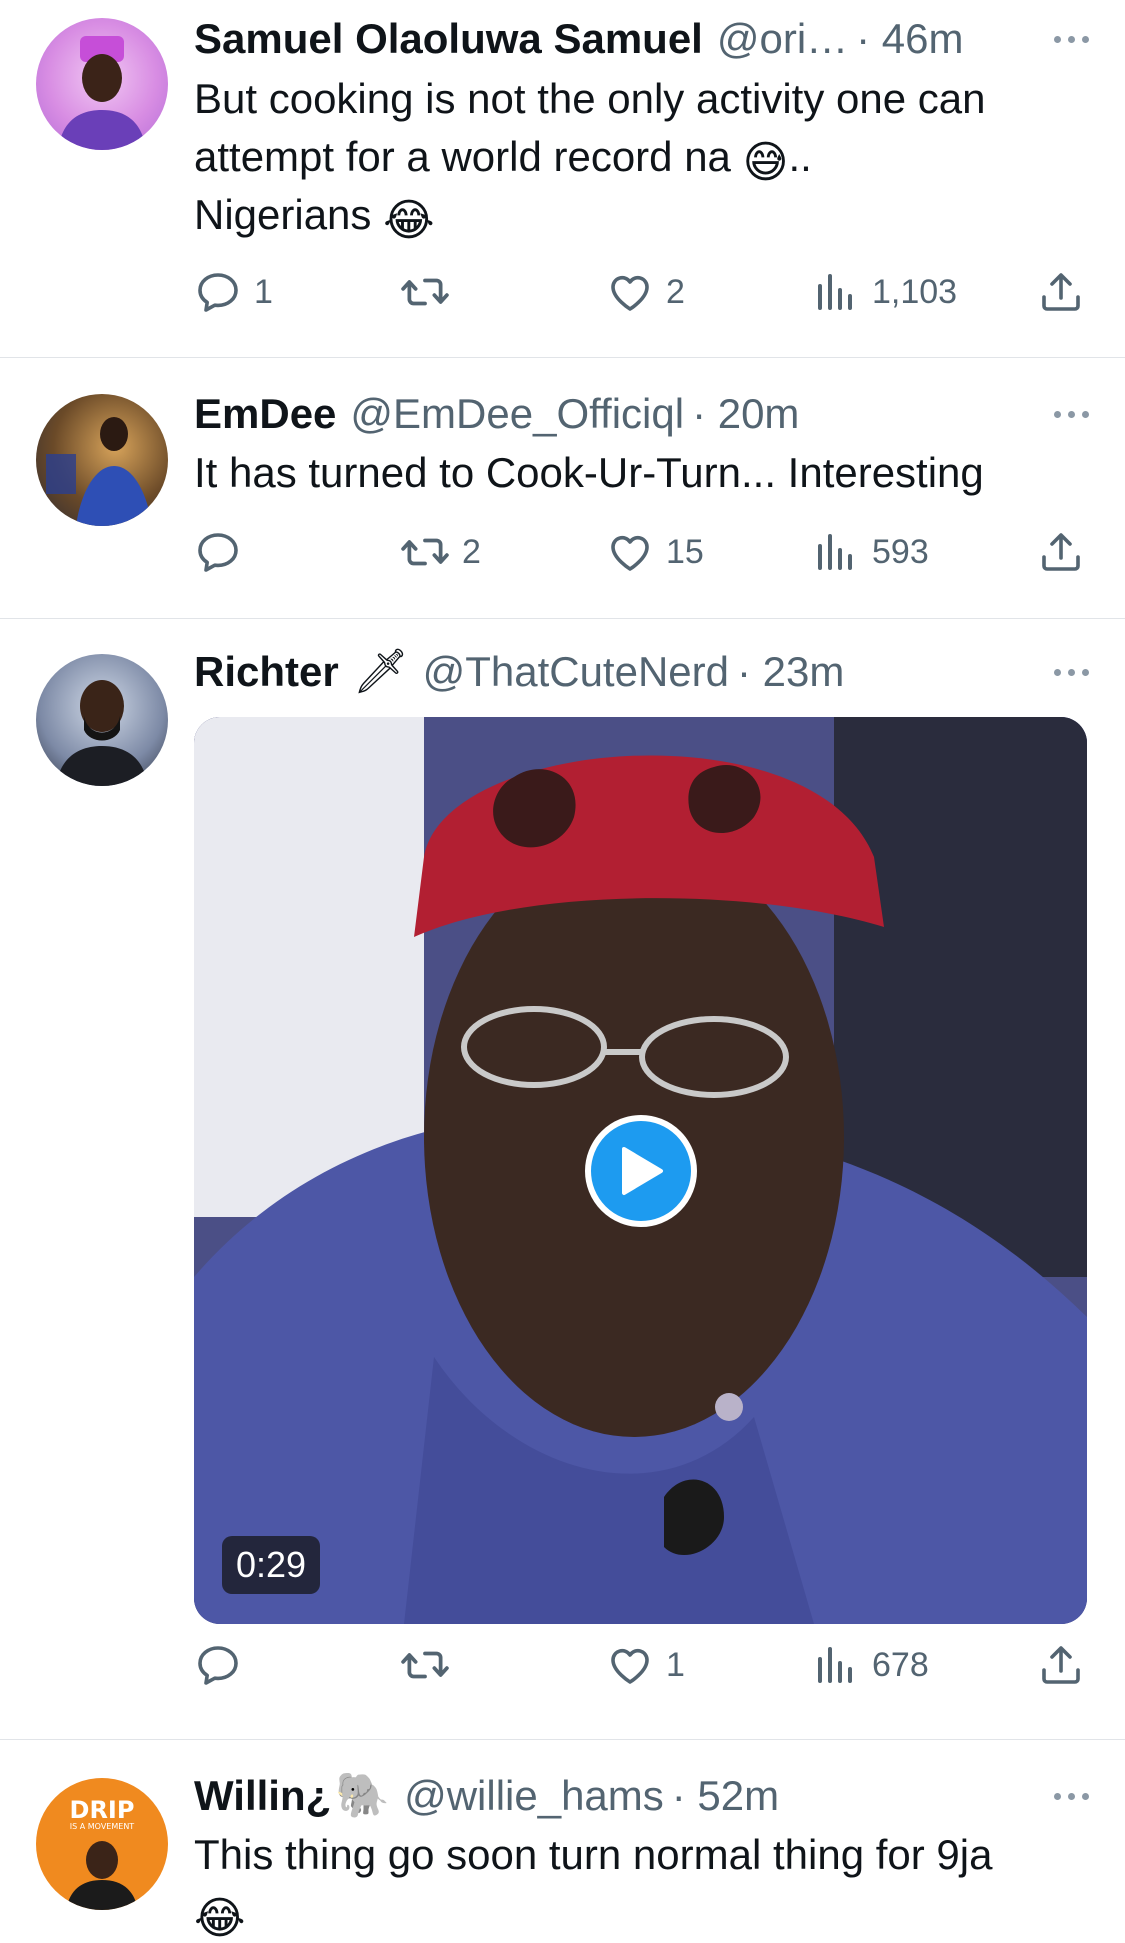 The height and width of the screenshot is (1943, 1125). I want to click on handle: @ThatCuteNerd, so click(576, 672).